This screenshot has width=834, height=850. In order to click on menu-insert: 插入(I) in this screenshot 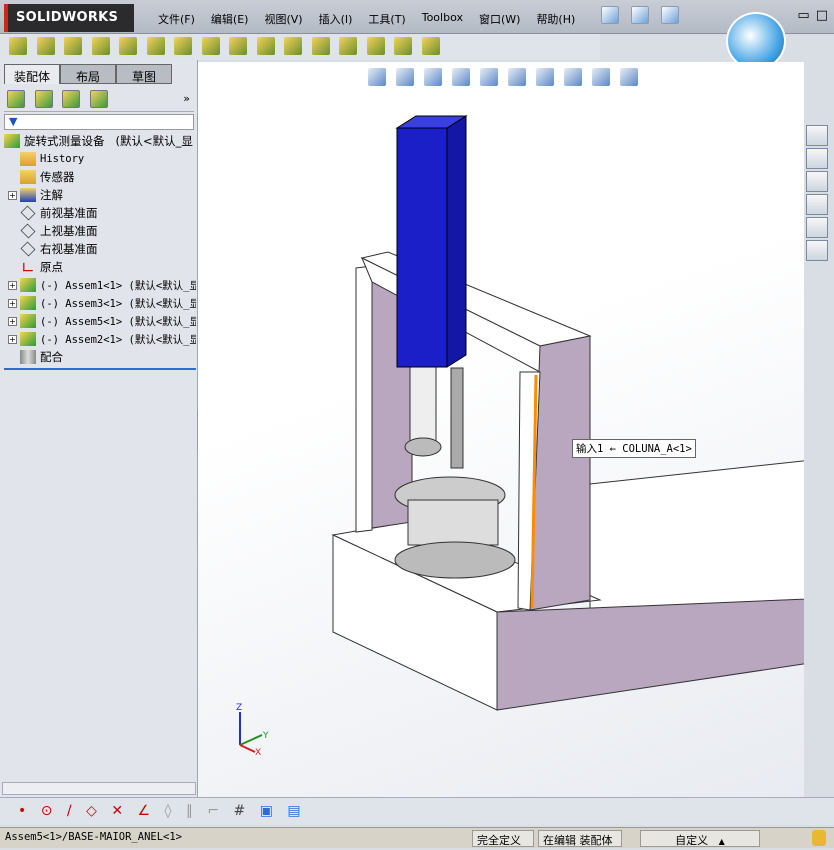, I will do `click(336, 19)`.